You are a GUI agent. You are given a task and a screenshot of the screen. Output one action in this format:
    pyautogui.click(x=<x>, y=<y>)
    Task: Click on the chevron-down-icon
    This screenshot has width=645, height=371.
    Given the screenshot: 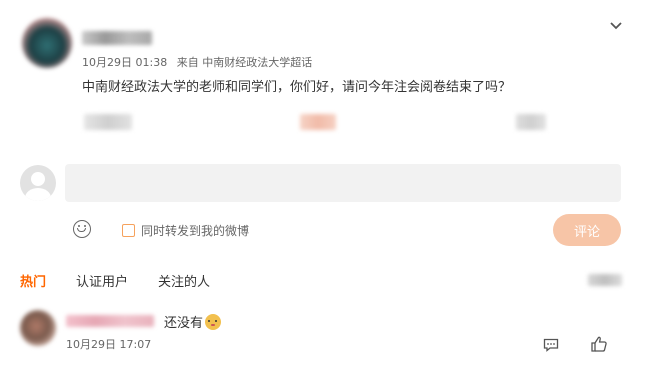 What is the action you would take?
    pyautogui.click(x=616, y=25)
    